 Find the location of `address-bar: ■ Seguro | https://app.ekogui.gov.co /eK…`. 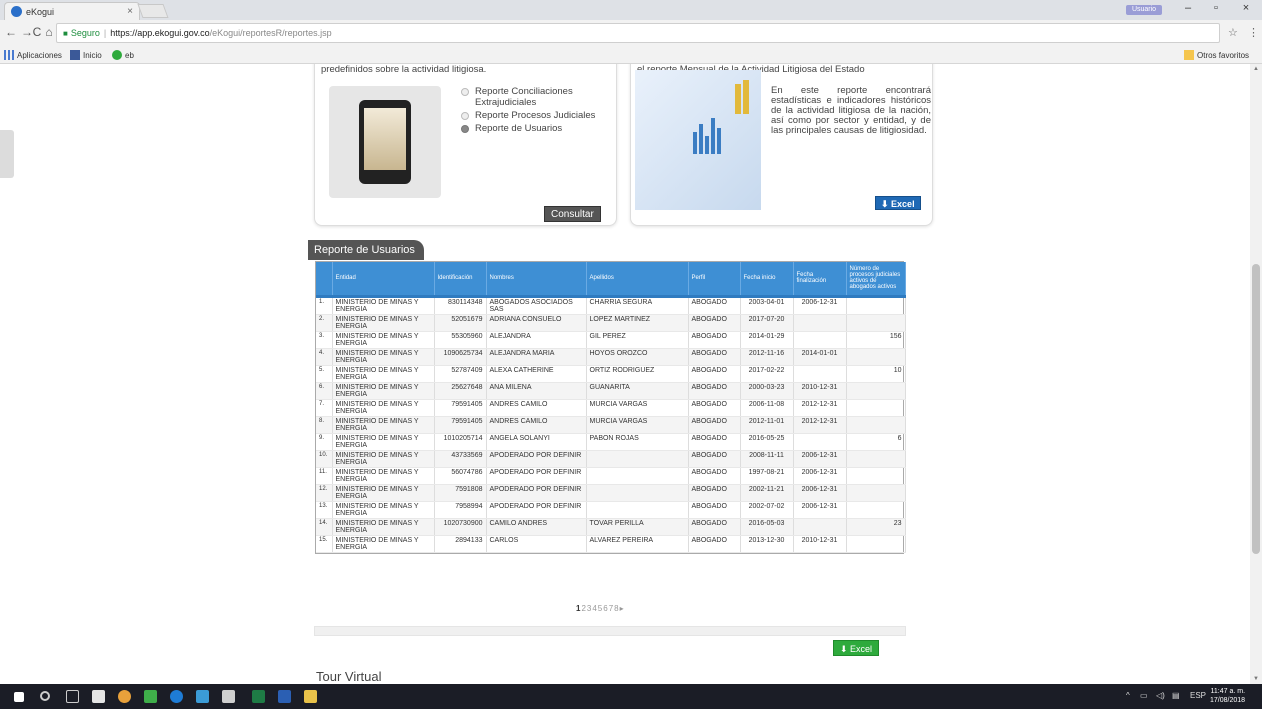

address-bar: ■ Seguro | https://app.ekogui.gov.co /eK… is located at coordinates (638, 33).